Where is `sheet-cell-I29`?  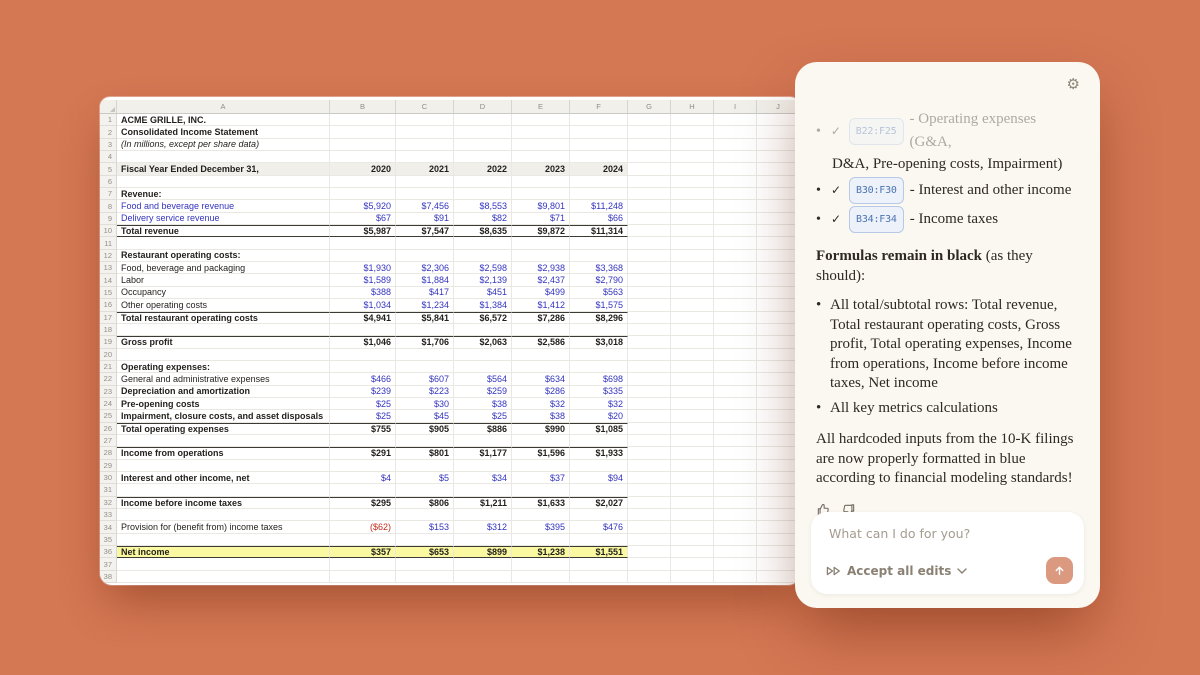 sheet-cell-I29 is located at coordinates (735, 465).